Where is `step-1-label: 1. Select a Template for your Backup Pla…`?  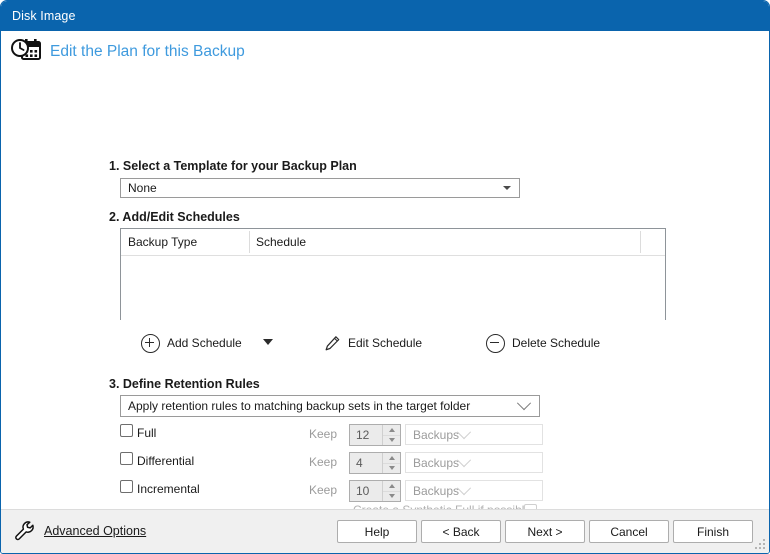
step-1-label: 1. Select a Template for your Backup Pla… is located at coordinates (233, 166).